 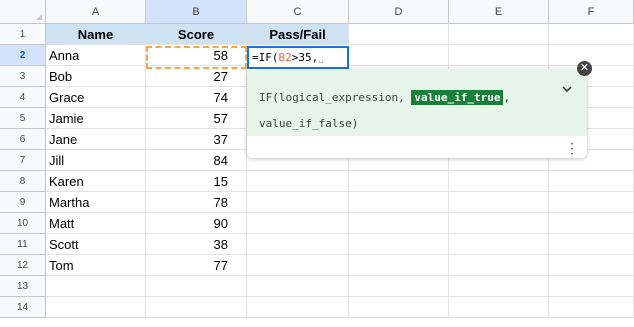 I want to click on column-header-row: A B C D E F, so click(x=317, y=12).